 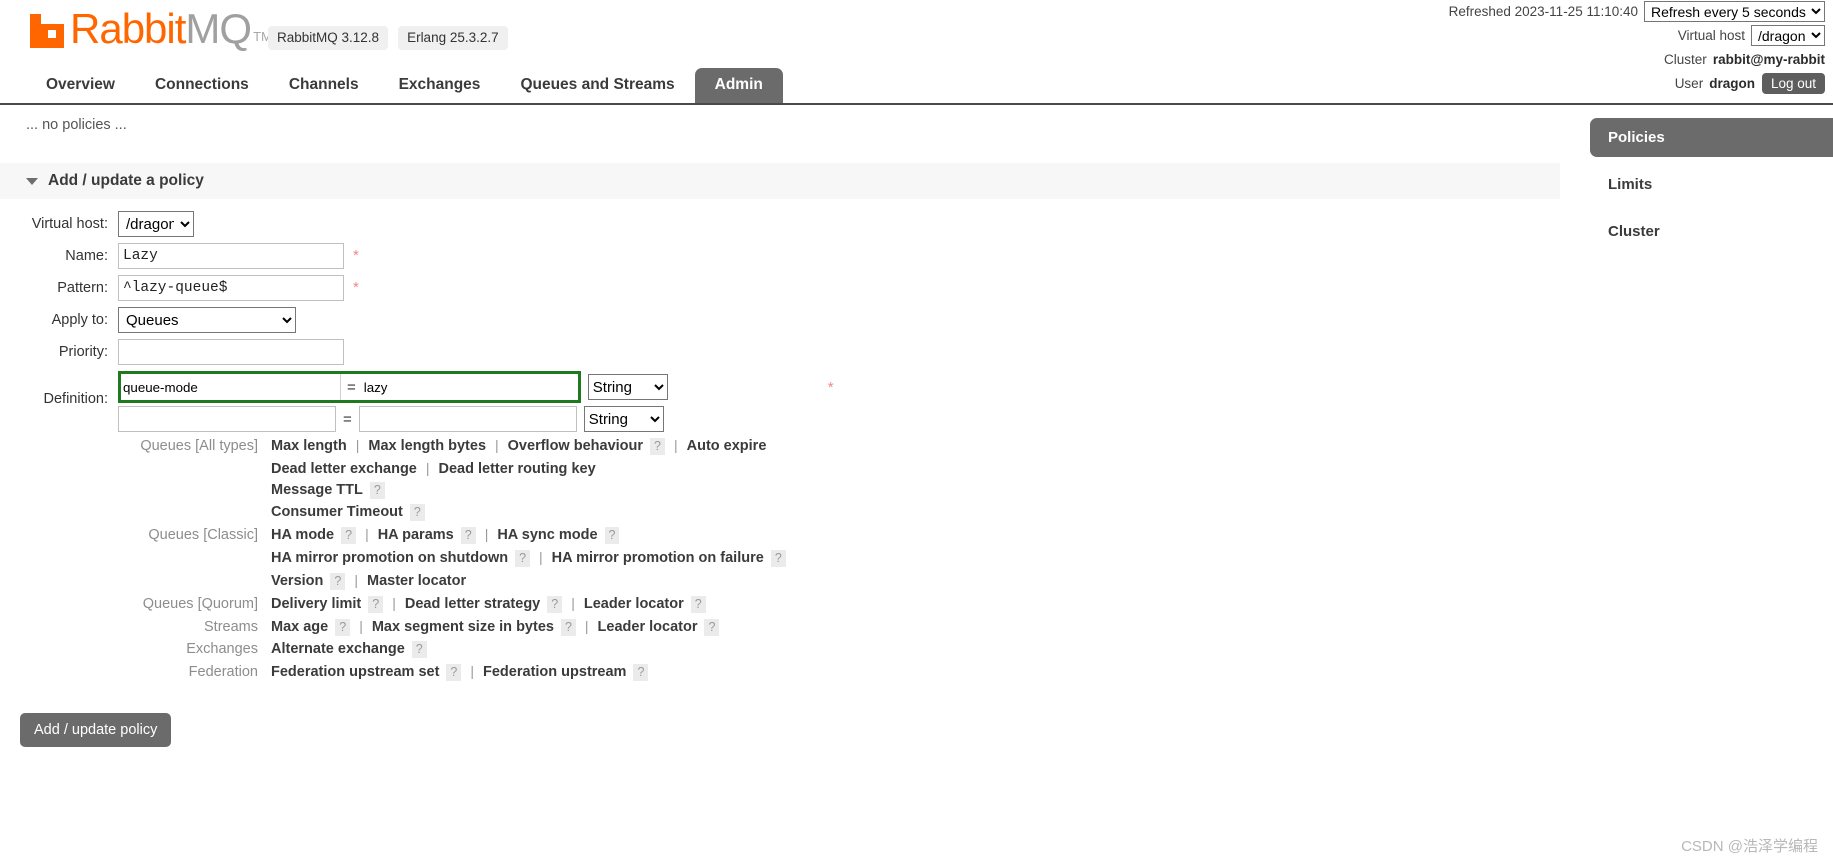 What do you see at coordinates (356, 287) in the screenshot?
I see `pattern-required-mark: *` at bounding box center [356, 287].